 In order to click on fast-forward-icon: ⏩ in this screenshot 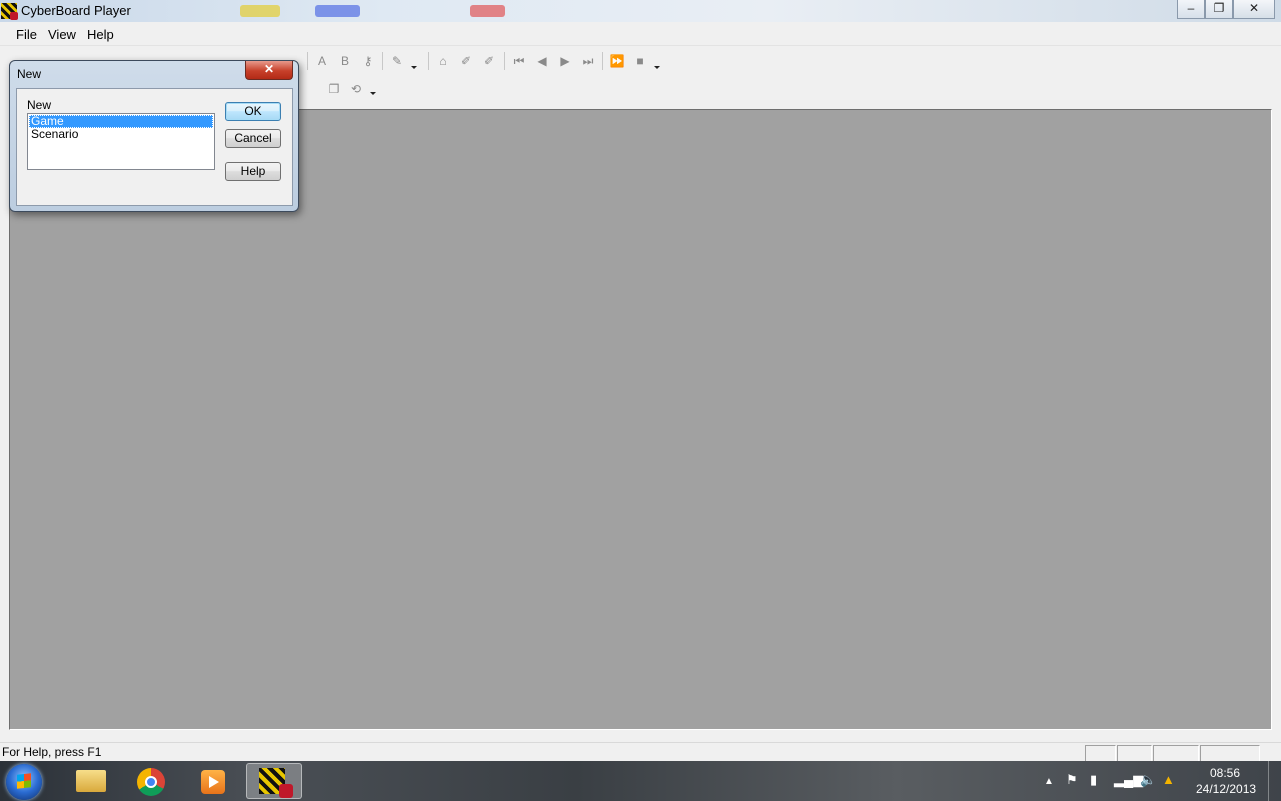, I will do `click(617, 61)`.